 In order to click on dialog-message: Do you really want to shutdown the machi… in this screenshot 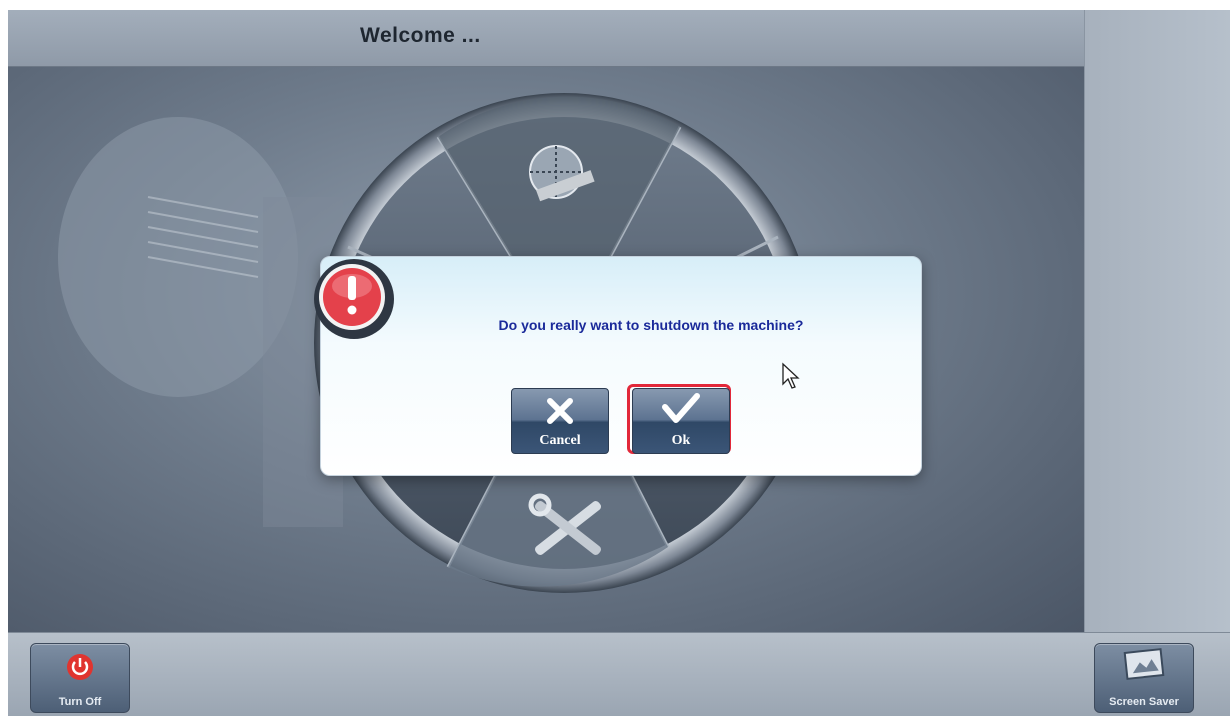, I will do `click(651, 325)`.